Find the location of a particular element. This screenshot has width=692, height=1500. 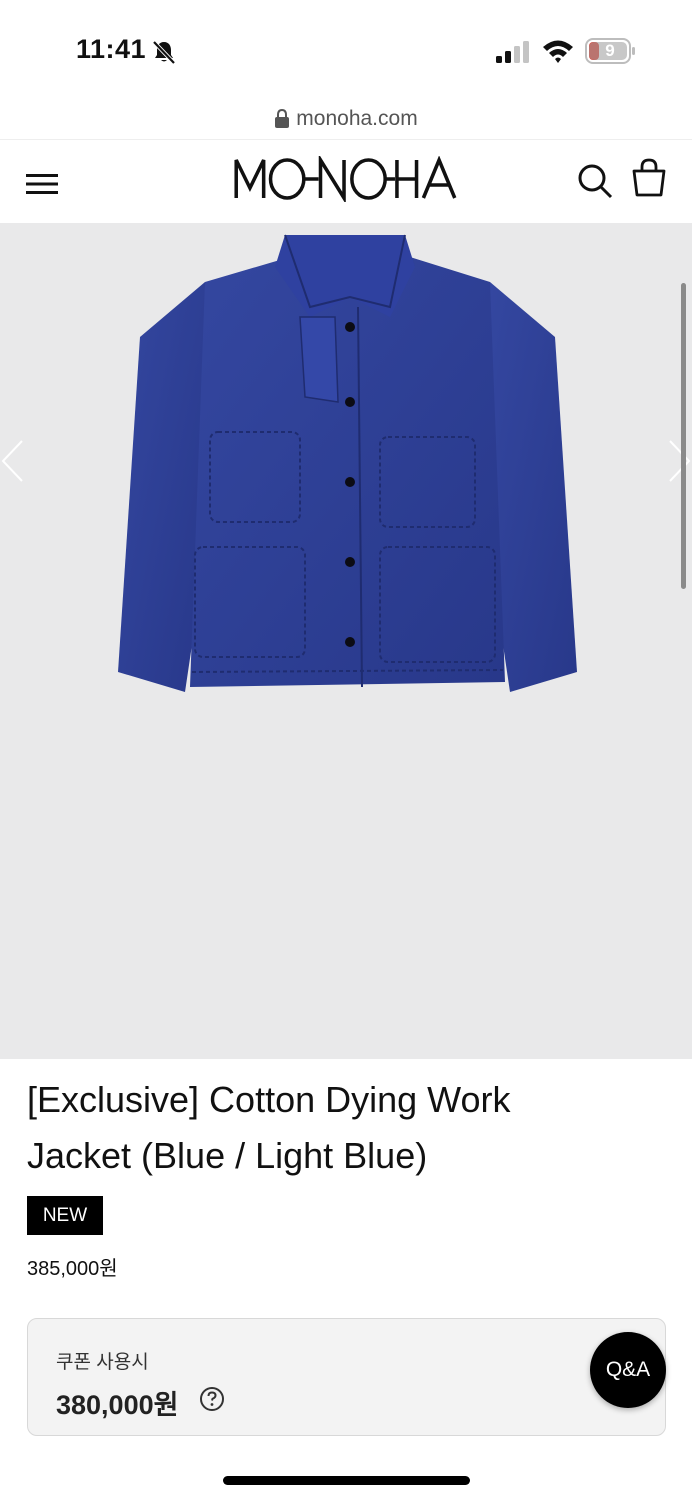

lock-icon is located at coordinates (282, 118).